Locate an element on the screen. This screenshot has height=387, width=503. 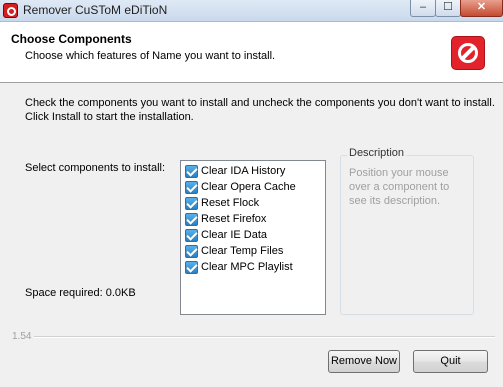
space-required-label: Space required: 0.0KB is located at coordinates (80, 293).